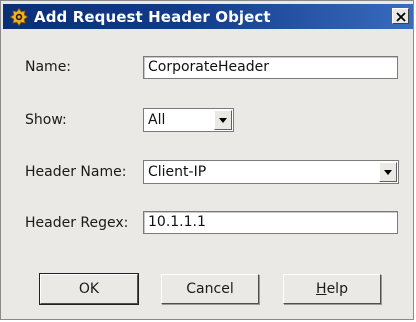  I want to click on close-button, so click(400, 16).